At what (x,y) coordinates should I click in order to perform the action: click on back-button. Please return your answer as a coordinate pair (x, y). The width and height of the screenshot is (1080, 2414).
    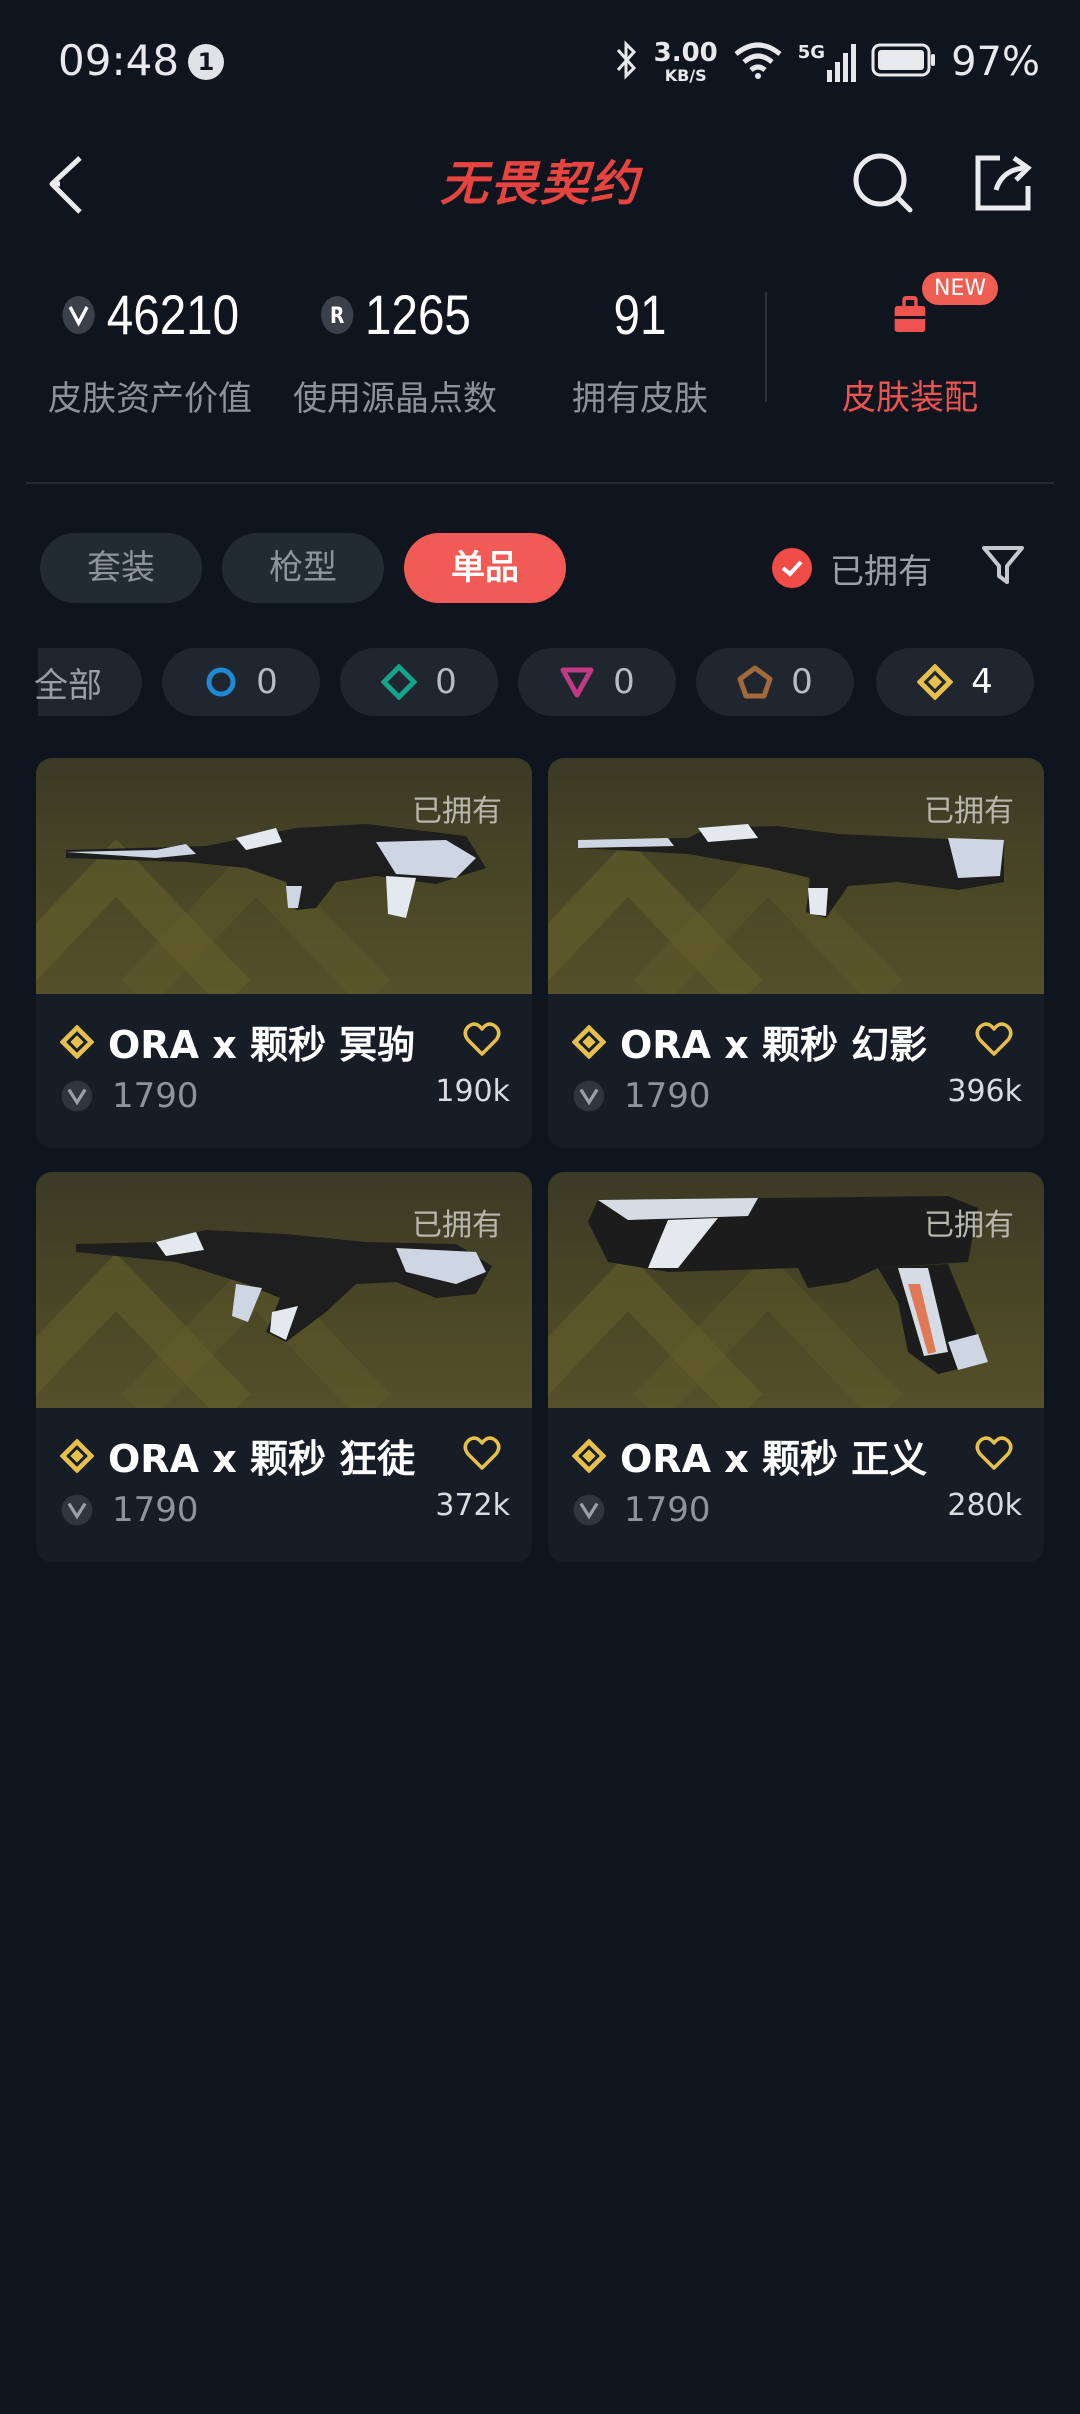
    Looking at the image, I should click on (70, 185).